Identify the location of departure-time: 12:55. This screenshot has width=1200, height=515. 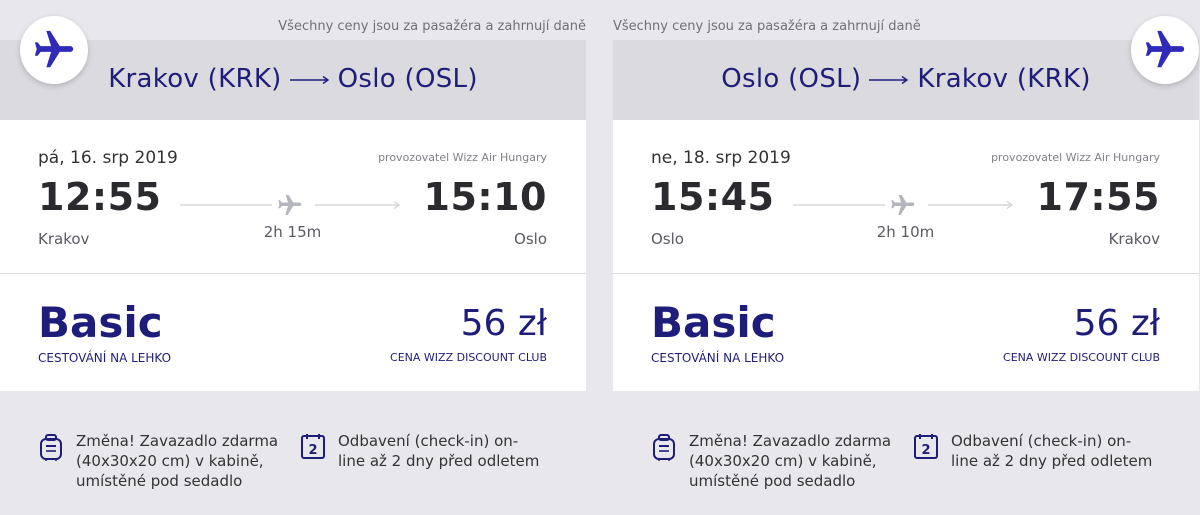
(100, 197).